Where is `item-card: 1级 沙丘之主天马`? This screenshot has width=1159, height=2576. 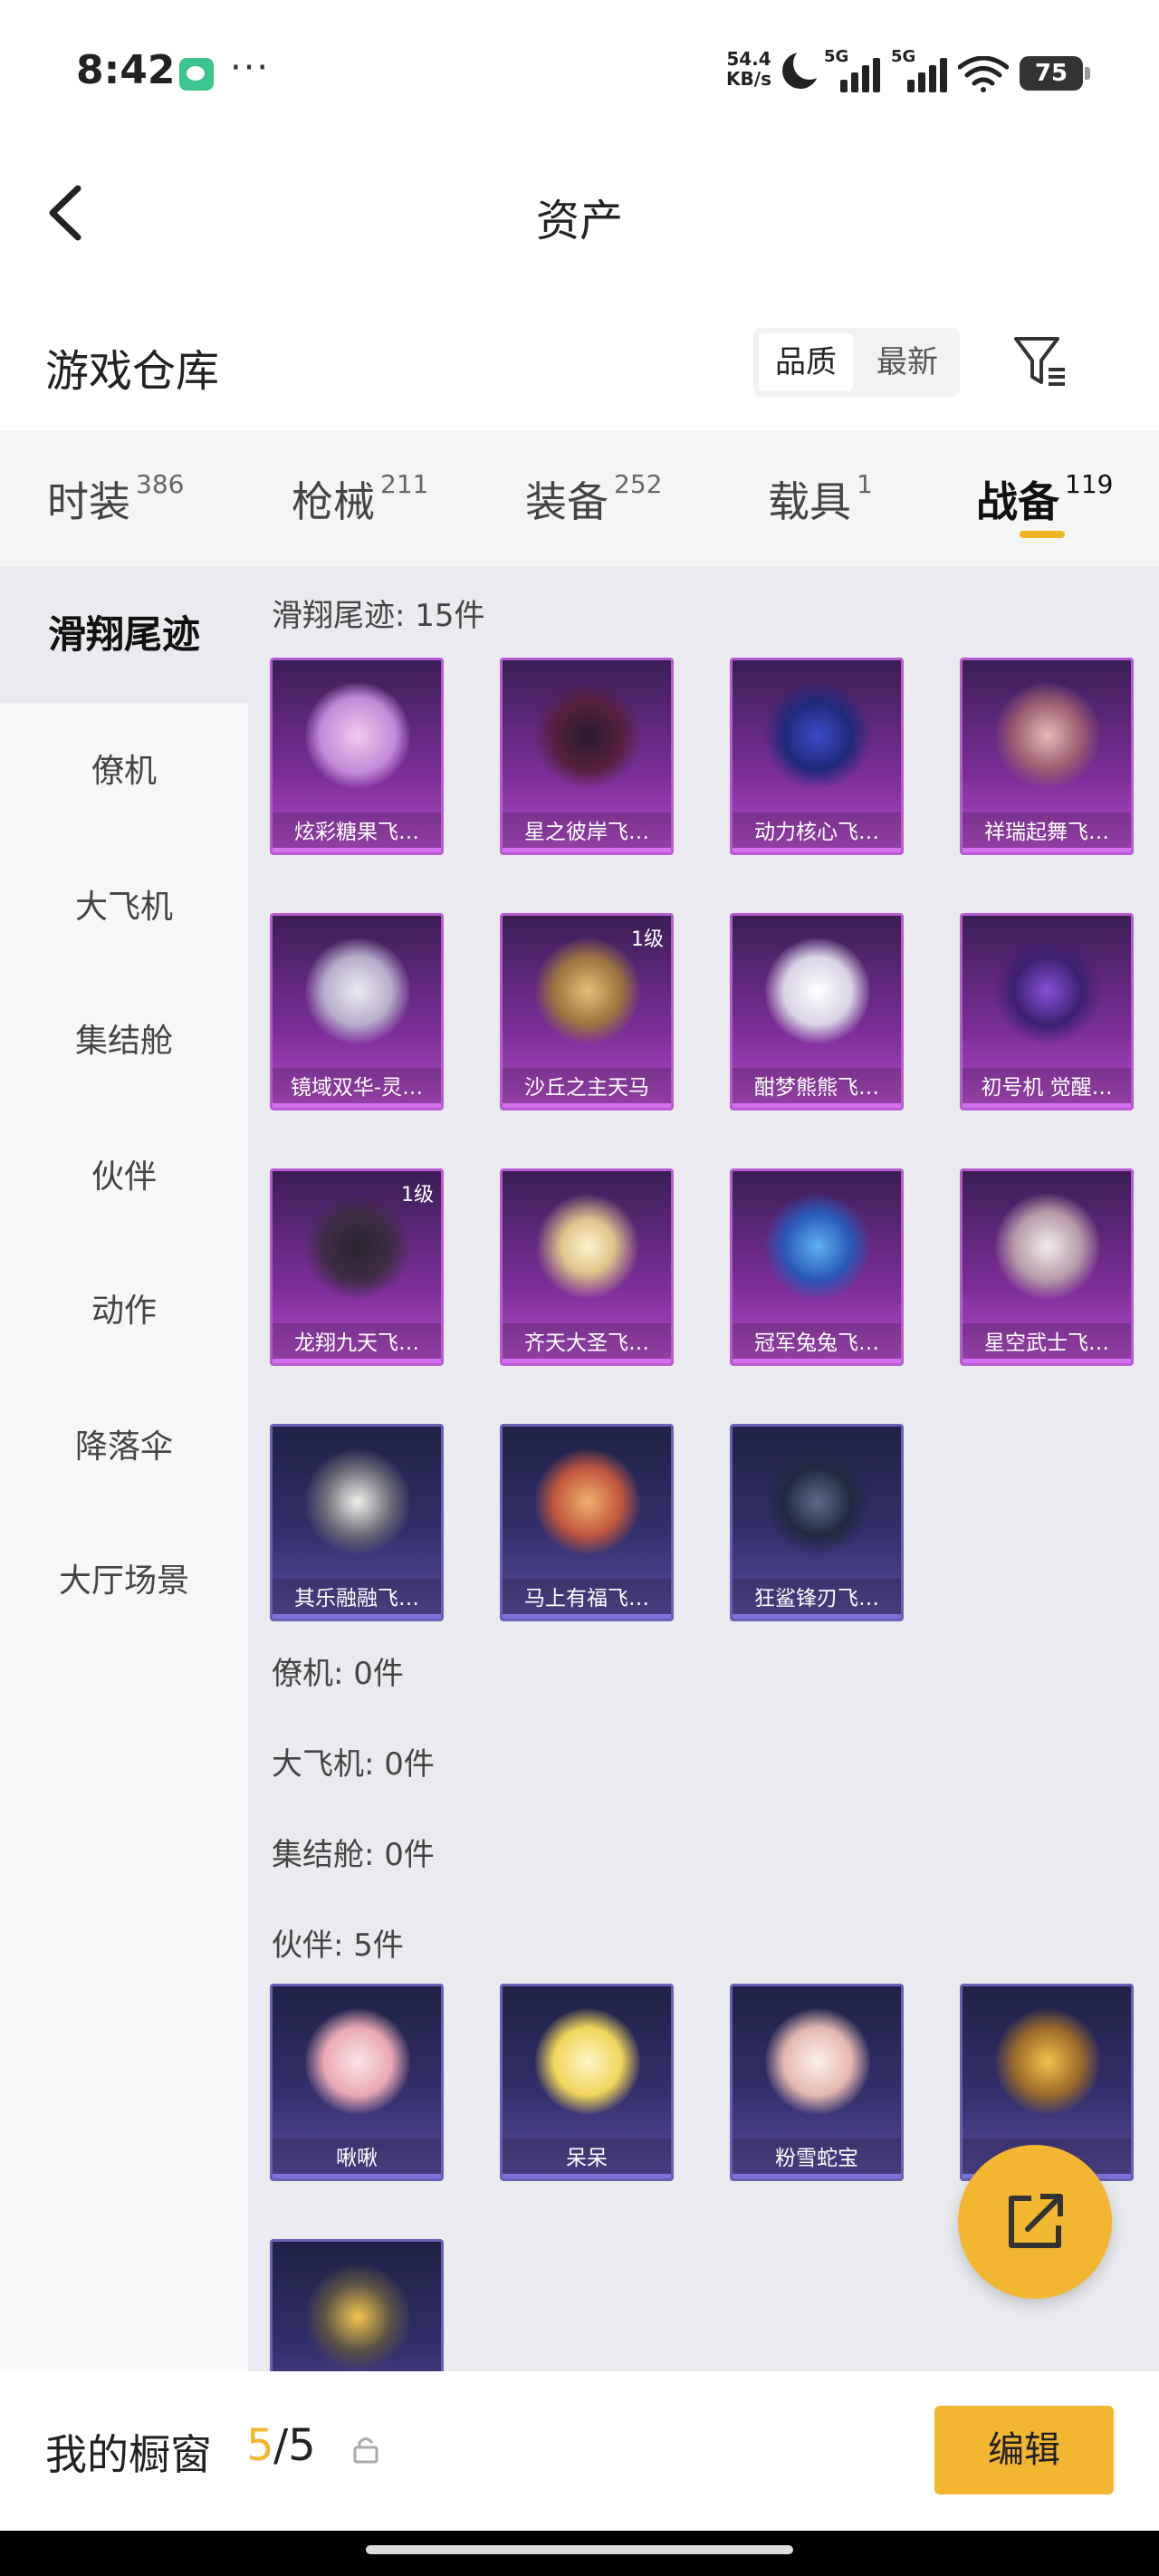 item-card: 1级 沙丘之主天马 is located at coordinates (587, 1011).